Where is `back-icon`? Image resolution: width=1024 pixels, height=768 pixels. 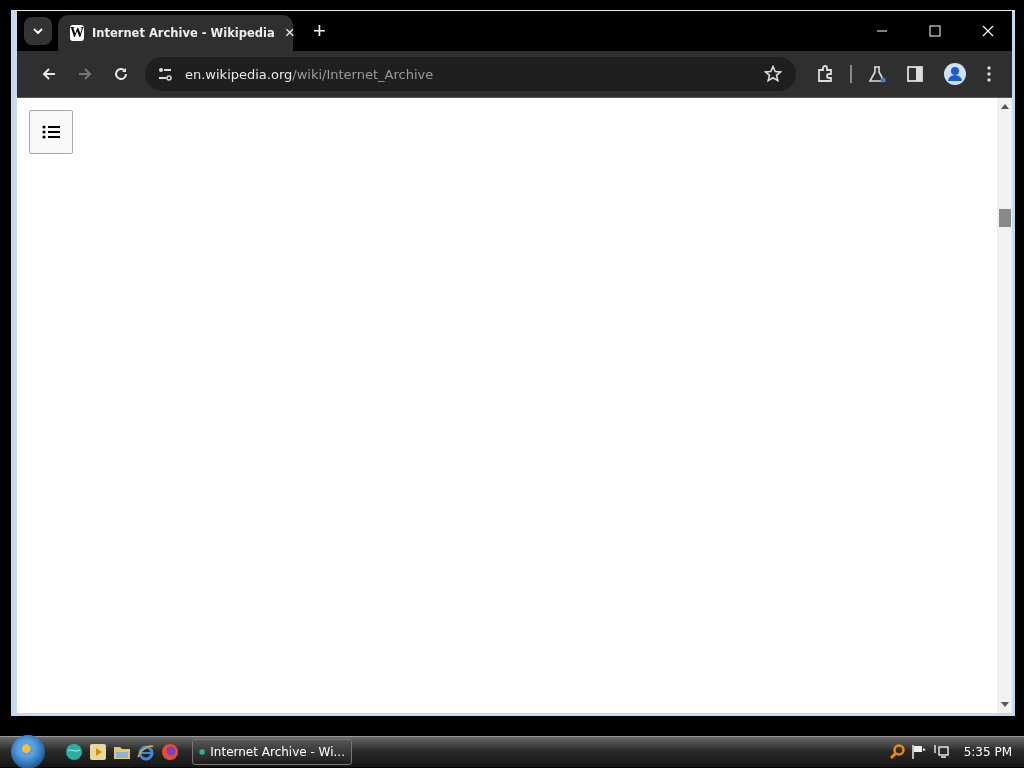 back-icon is located at coordinates (49, 74).